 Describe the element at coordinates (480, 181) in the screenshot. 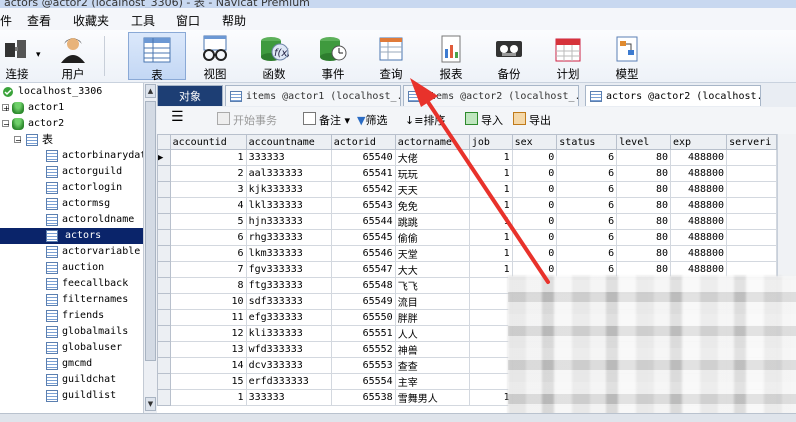

I see `annotation-arrow-icon` at that location.